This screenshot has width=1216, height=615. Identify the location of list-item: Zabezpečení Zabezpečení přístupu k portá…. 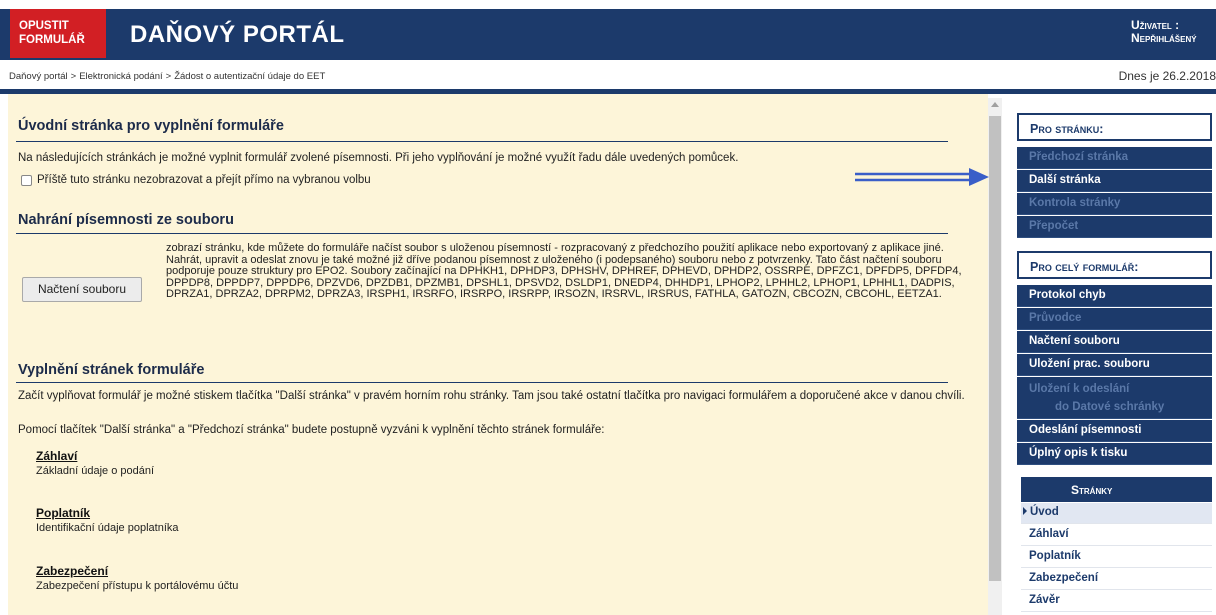
(137, 578).